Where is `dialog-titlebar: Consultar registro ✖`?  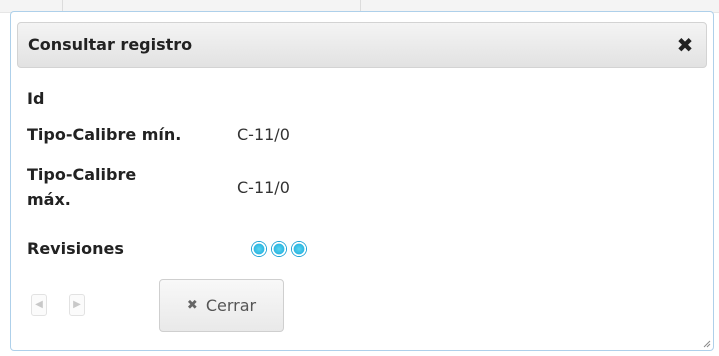 dialog-titlebar: Consultar registro ✖ is located at coordinates (362, 45).